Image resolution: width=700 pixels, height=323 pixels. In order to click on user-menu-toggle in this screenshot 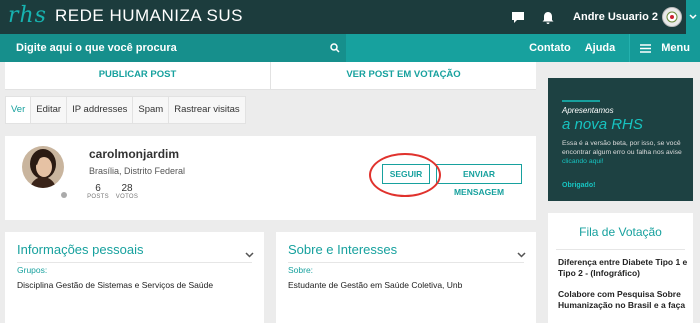, I will do `click(693, 17)`.